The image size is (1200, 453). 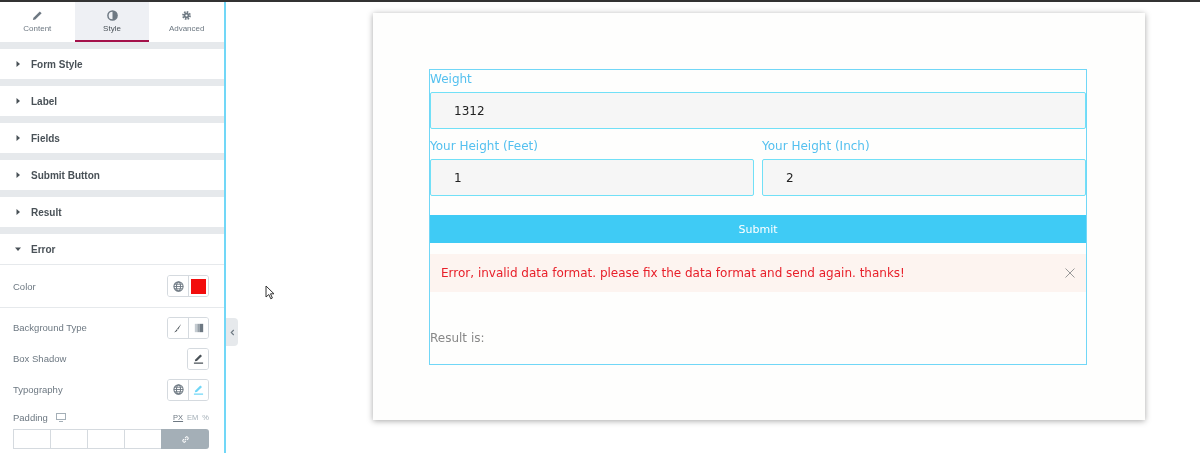 What do you see at coordinates (270, 292) in the screenshot?
I see `cursor-icon` at bounding box center [270, 292].